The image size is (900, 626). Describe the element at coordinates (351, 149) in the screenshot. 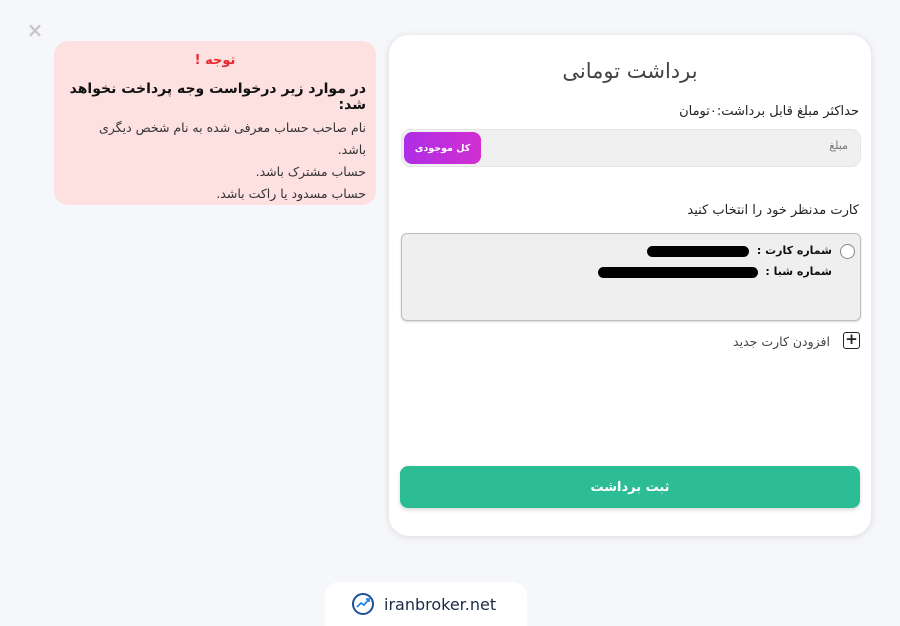

I see `warning-line: باشد.` at that location.